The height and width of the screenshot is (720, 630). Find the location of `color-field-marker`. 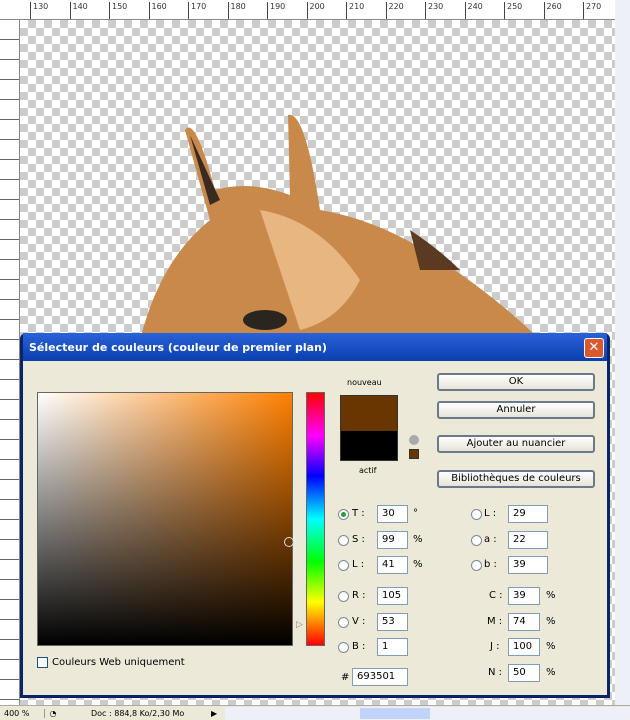

color-field-marker is located at coordinates (289, 542).